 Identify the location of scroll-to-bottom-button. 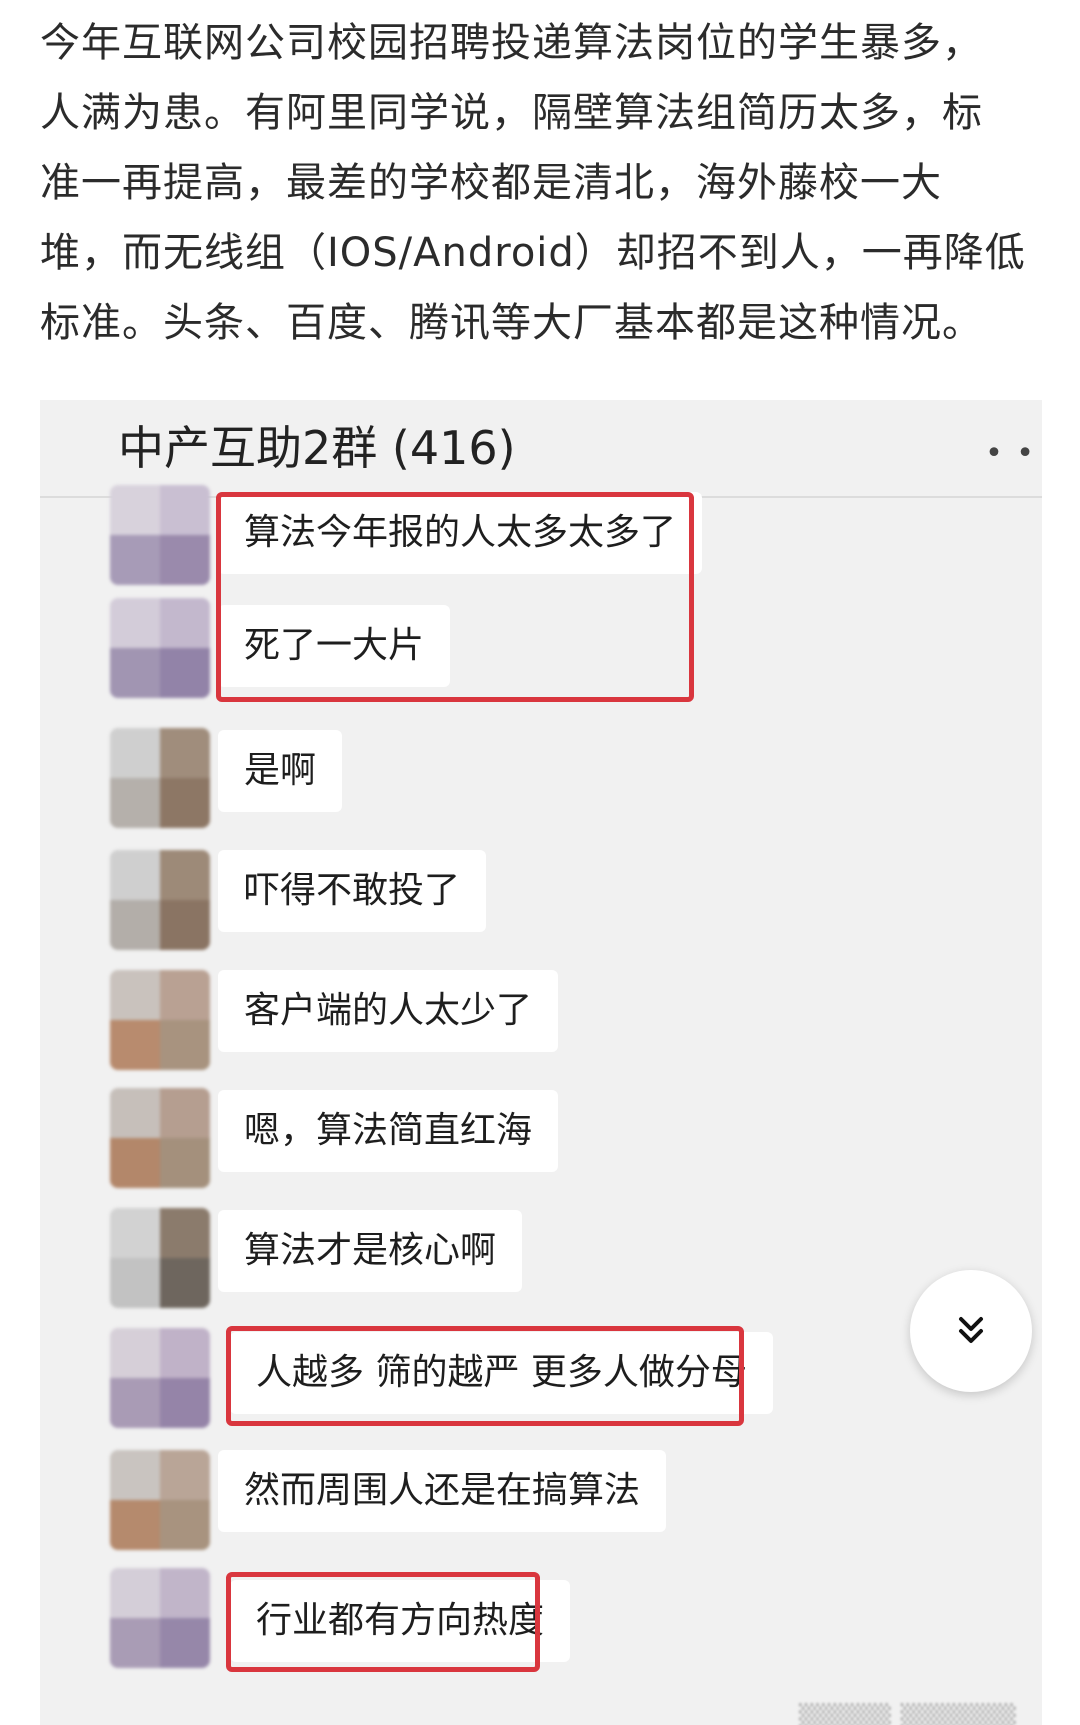
(971, 1331).